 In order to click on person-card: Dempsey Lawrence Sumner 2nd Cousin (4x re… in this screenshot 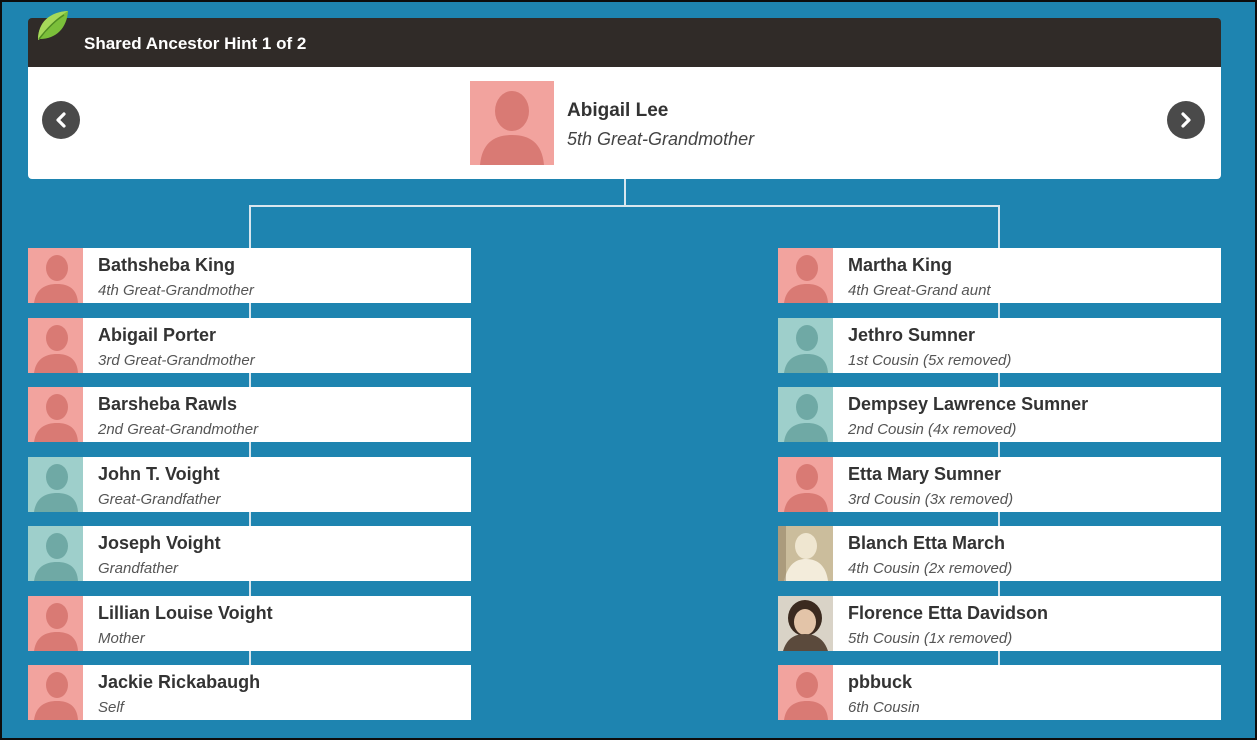, I will do `click(999, 414)`.